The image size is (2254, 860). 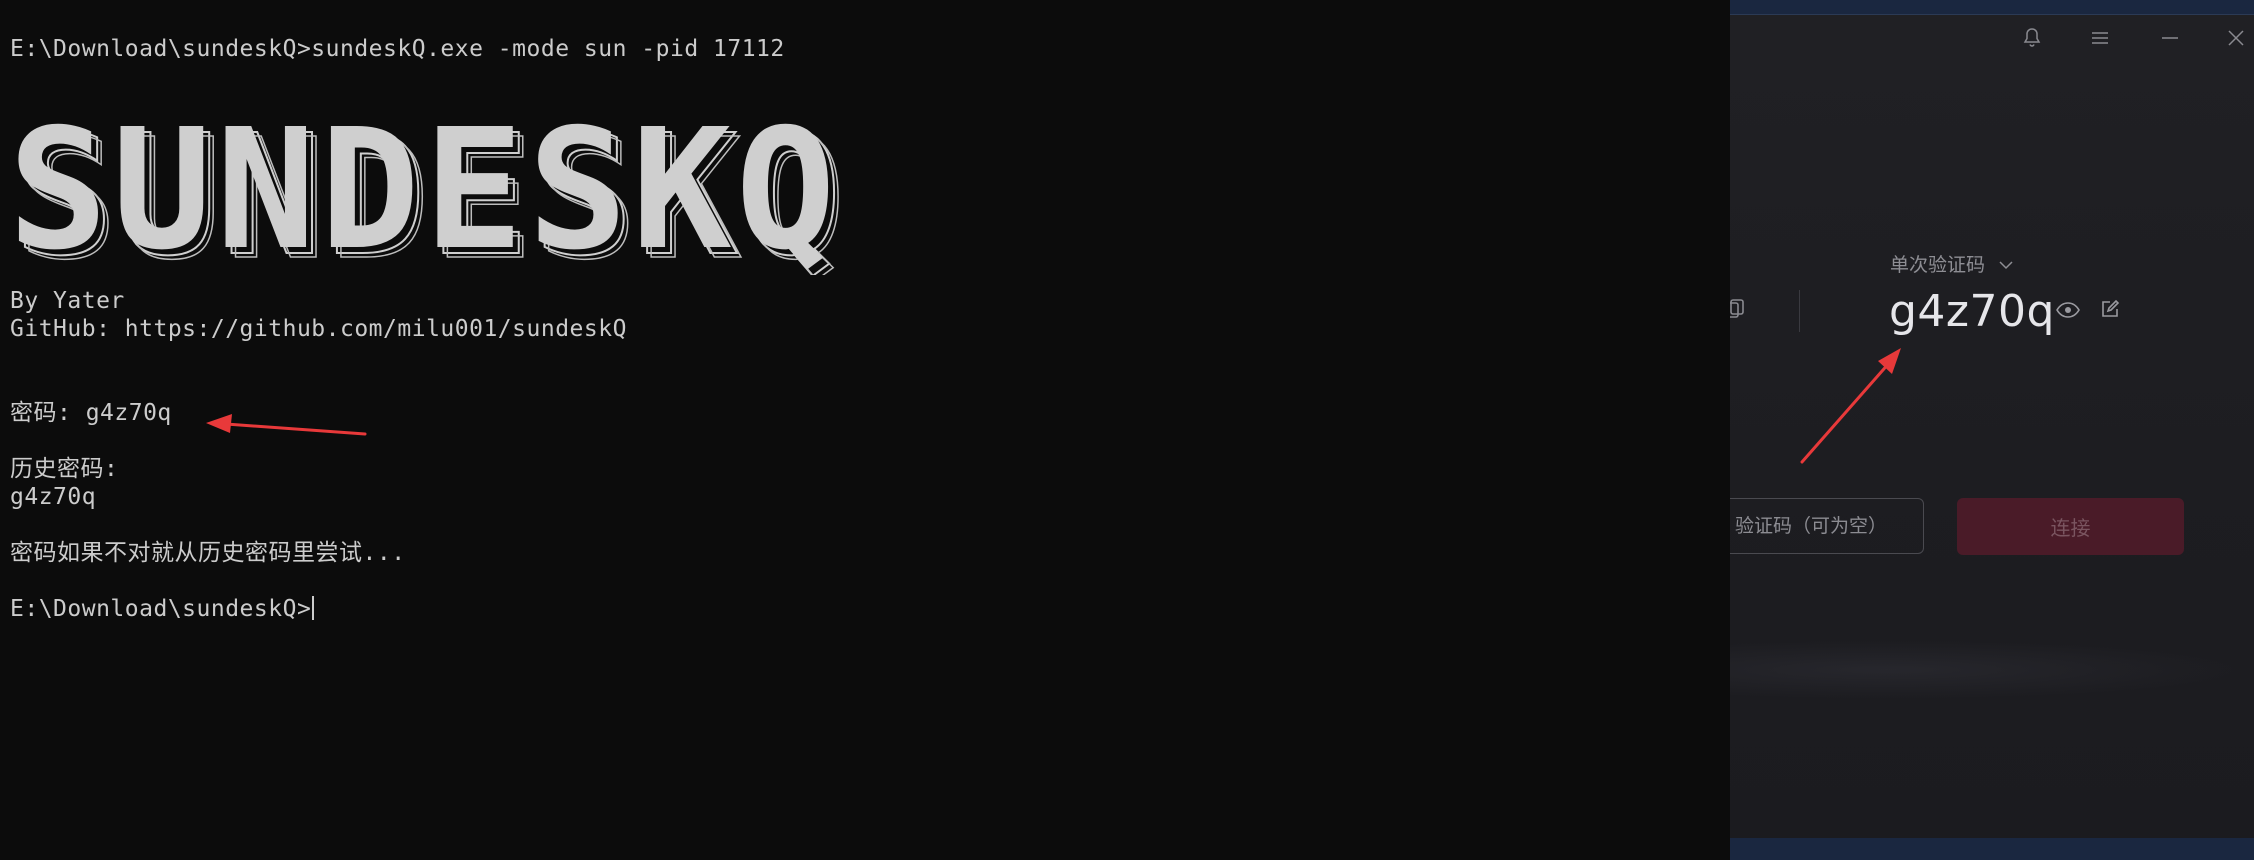 What do you see at coordinates (91, 413) in the screenshot?
I see `password-line: 密码: g4z70q` at bounding box center [91, 413].